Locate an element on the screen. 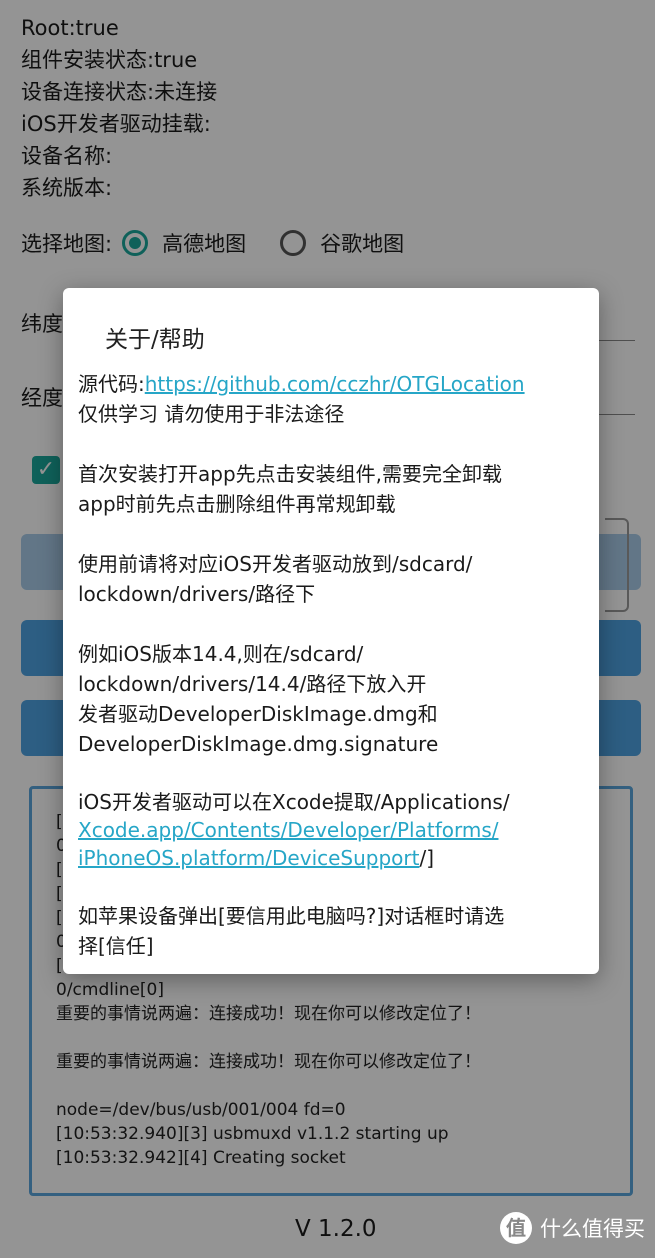  xcode-path-link-line-2: Xcode.app/Contents/Developer/Platforms/ is located at coordinates (288, 830).